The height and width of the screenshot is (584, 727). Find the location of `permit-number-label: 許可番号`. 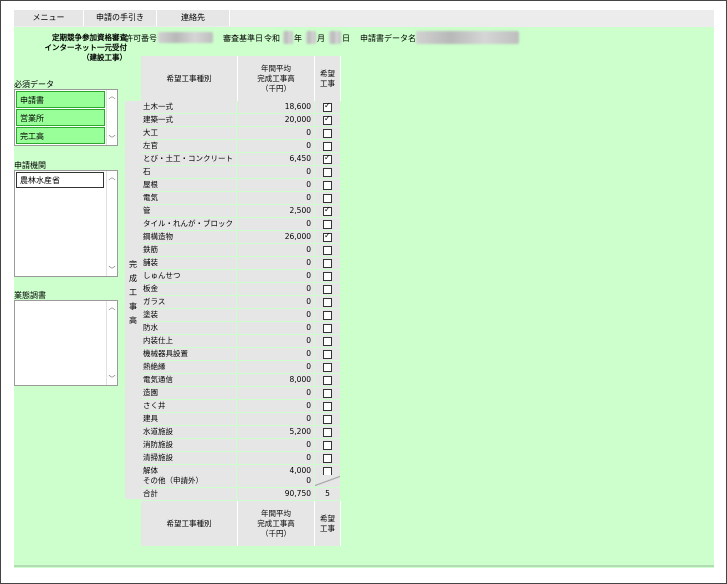

permit-number-label: 許可番号 is located at coordinates (141, 38).